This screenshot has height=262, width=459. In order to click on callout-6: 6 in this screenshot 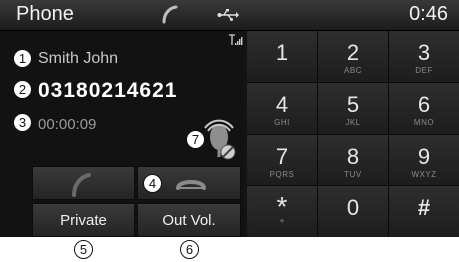, I will do `click(189, 249)`.